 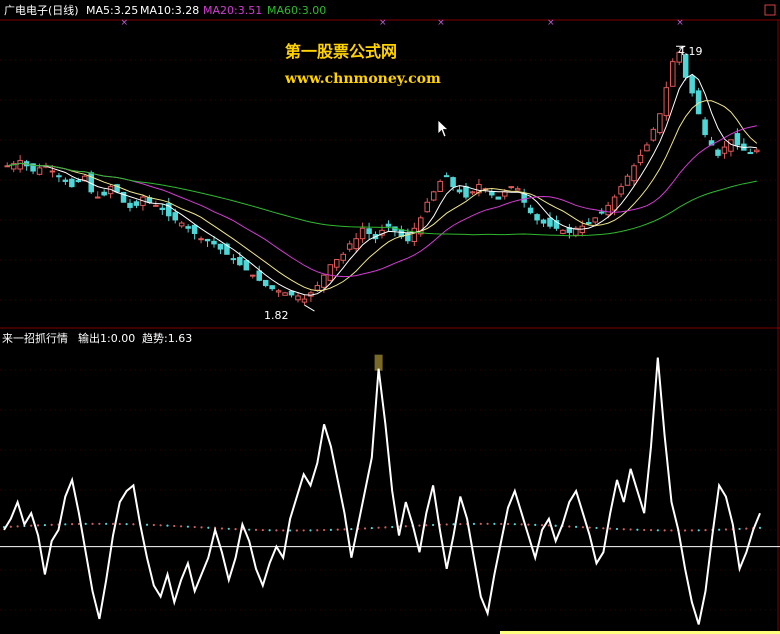 What do you see at coordinates (383, 23) in the screenshot?
I see `signal-marker-1: ×` at bounding box center [383, 23].